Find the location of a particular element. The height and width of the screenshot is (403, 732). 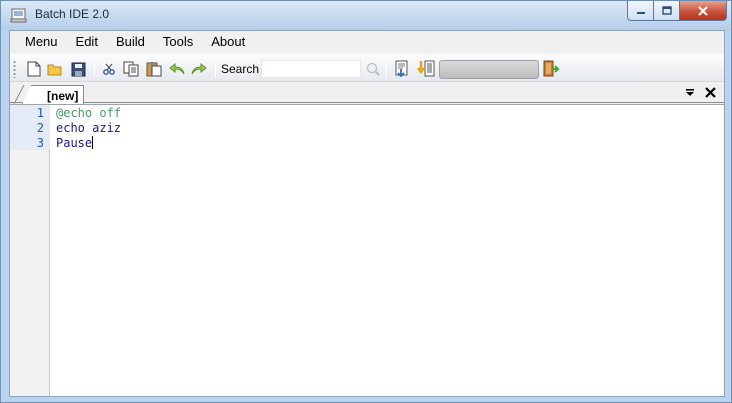

title-bar: Batch IDE 2.0 is located at coordinates (366, 15).